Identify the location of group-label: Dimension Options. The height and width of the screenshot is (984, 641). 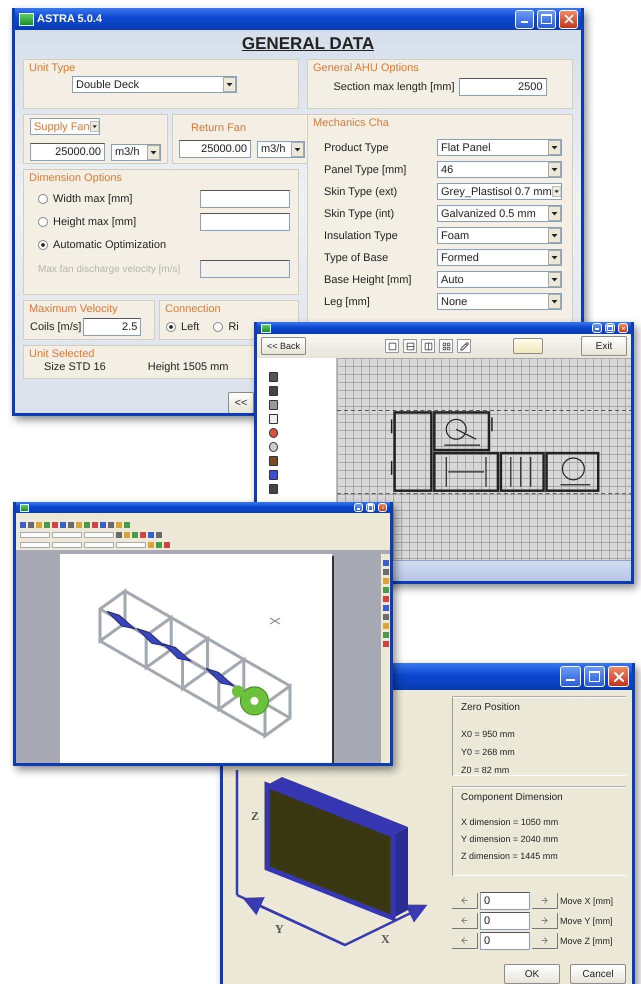
(75, 178).